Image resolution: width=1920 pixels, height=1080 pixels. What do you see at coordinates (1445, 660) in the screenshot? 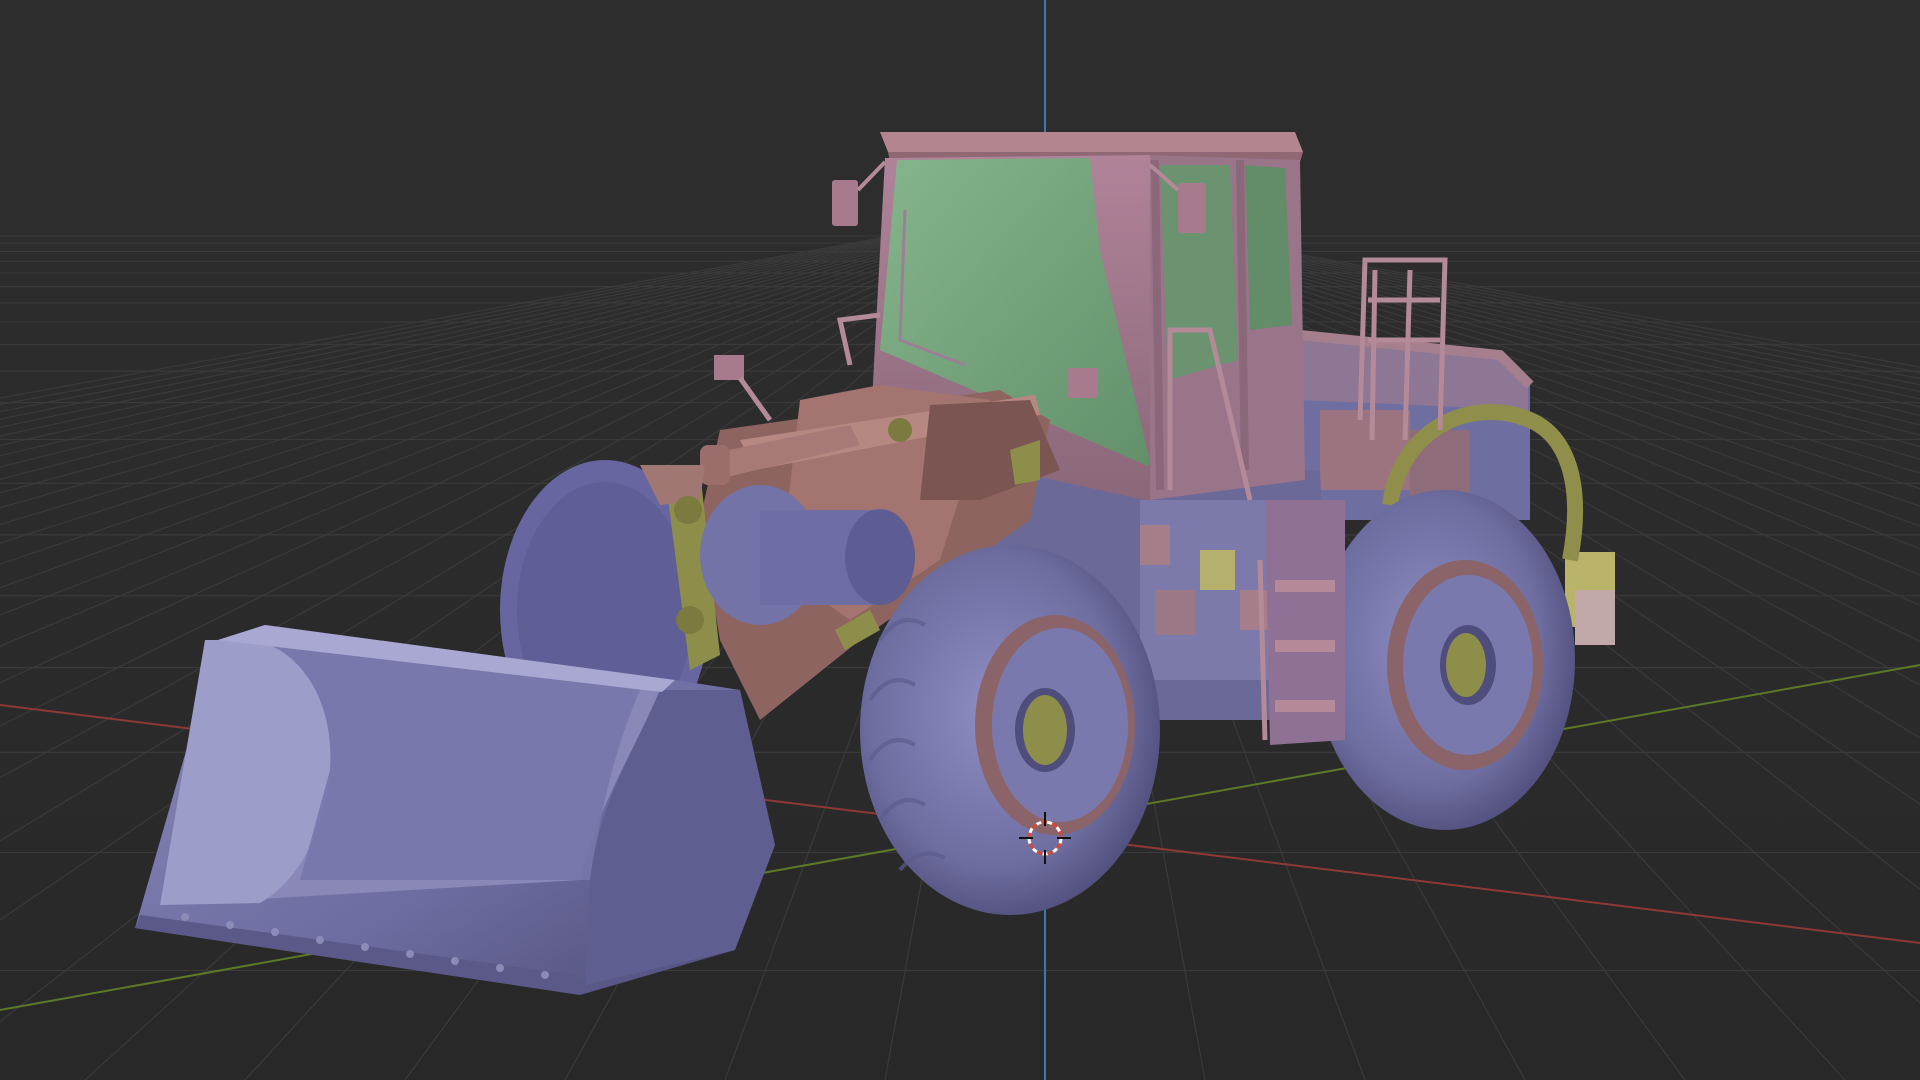
I see `rear-right-tire` at bounding box center [1445, 660].